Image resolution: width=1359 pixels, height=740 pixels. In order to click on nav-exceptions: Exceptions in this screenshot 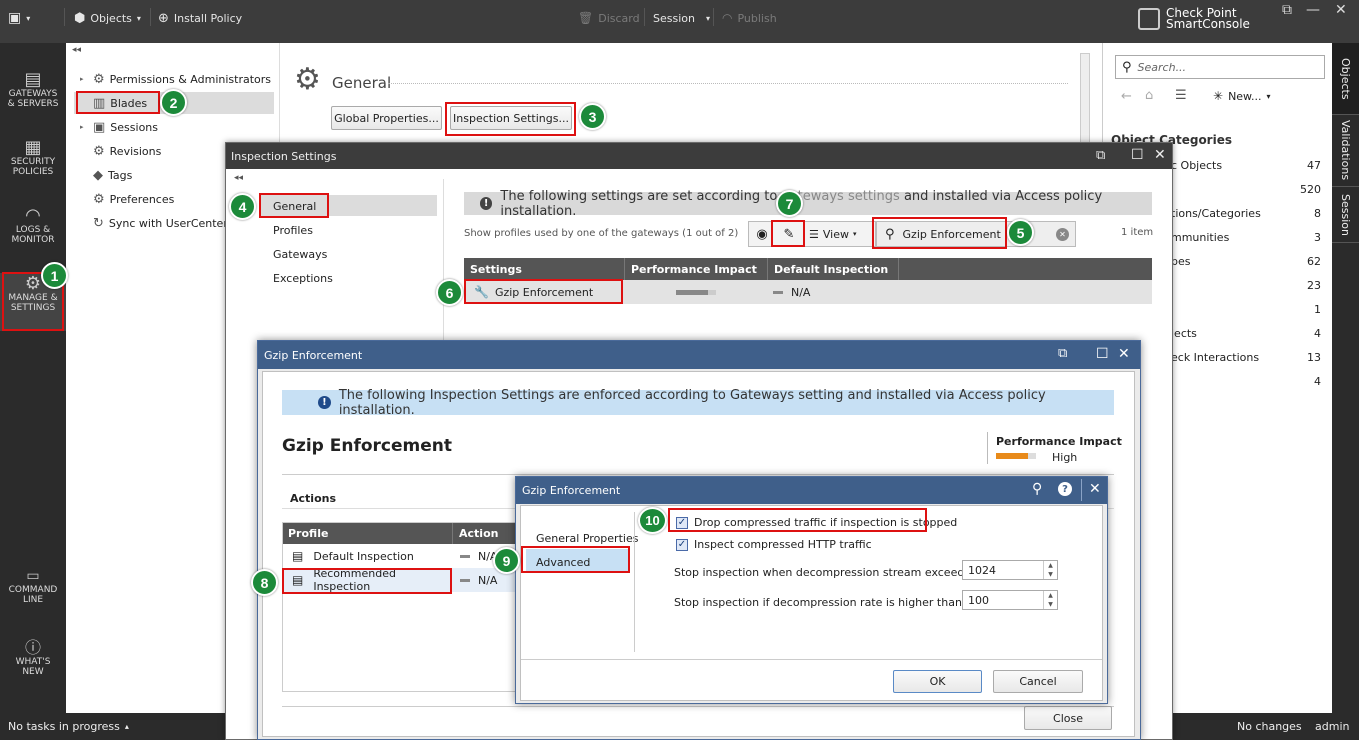, I will do `click(303, 278)`.